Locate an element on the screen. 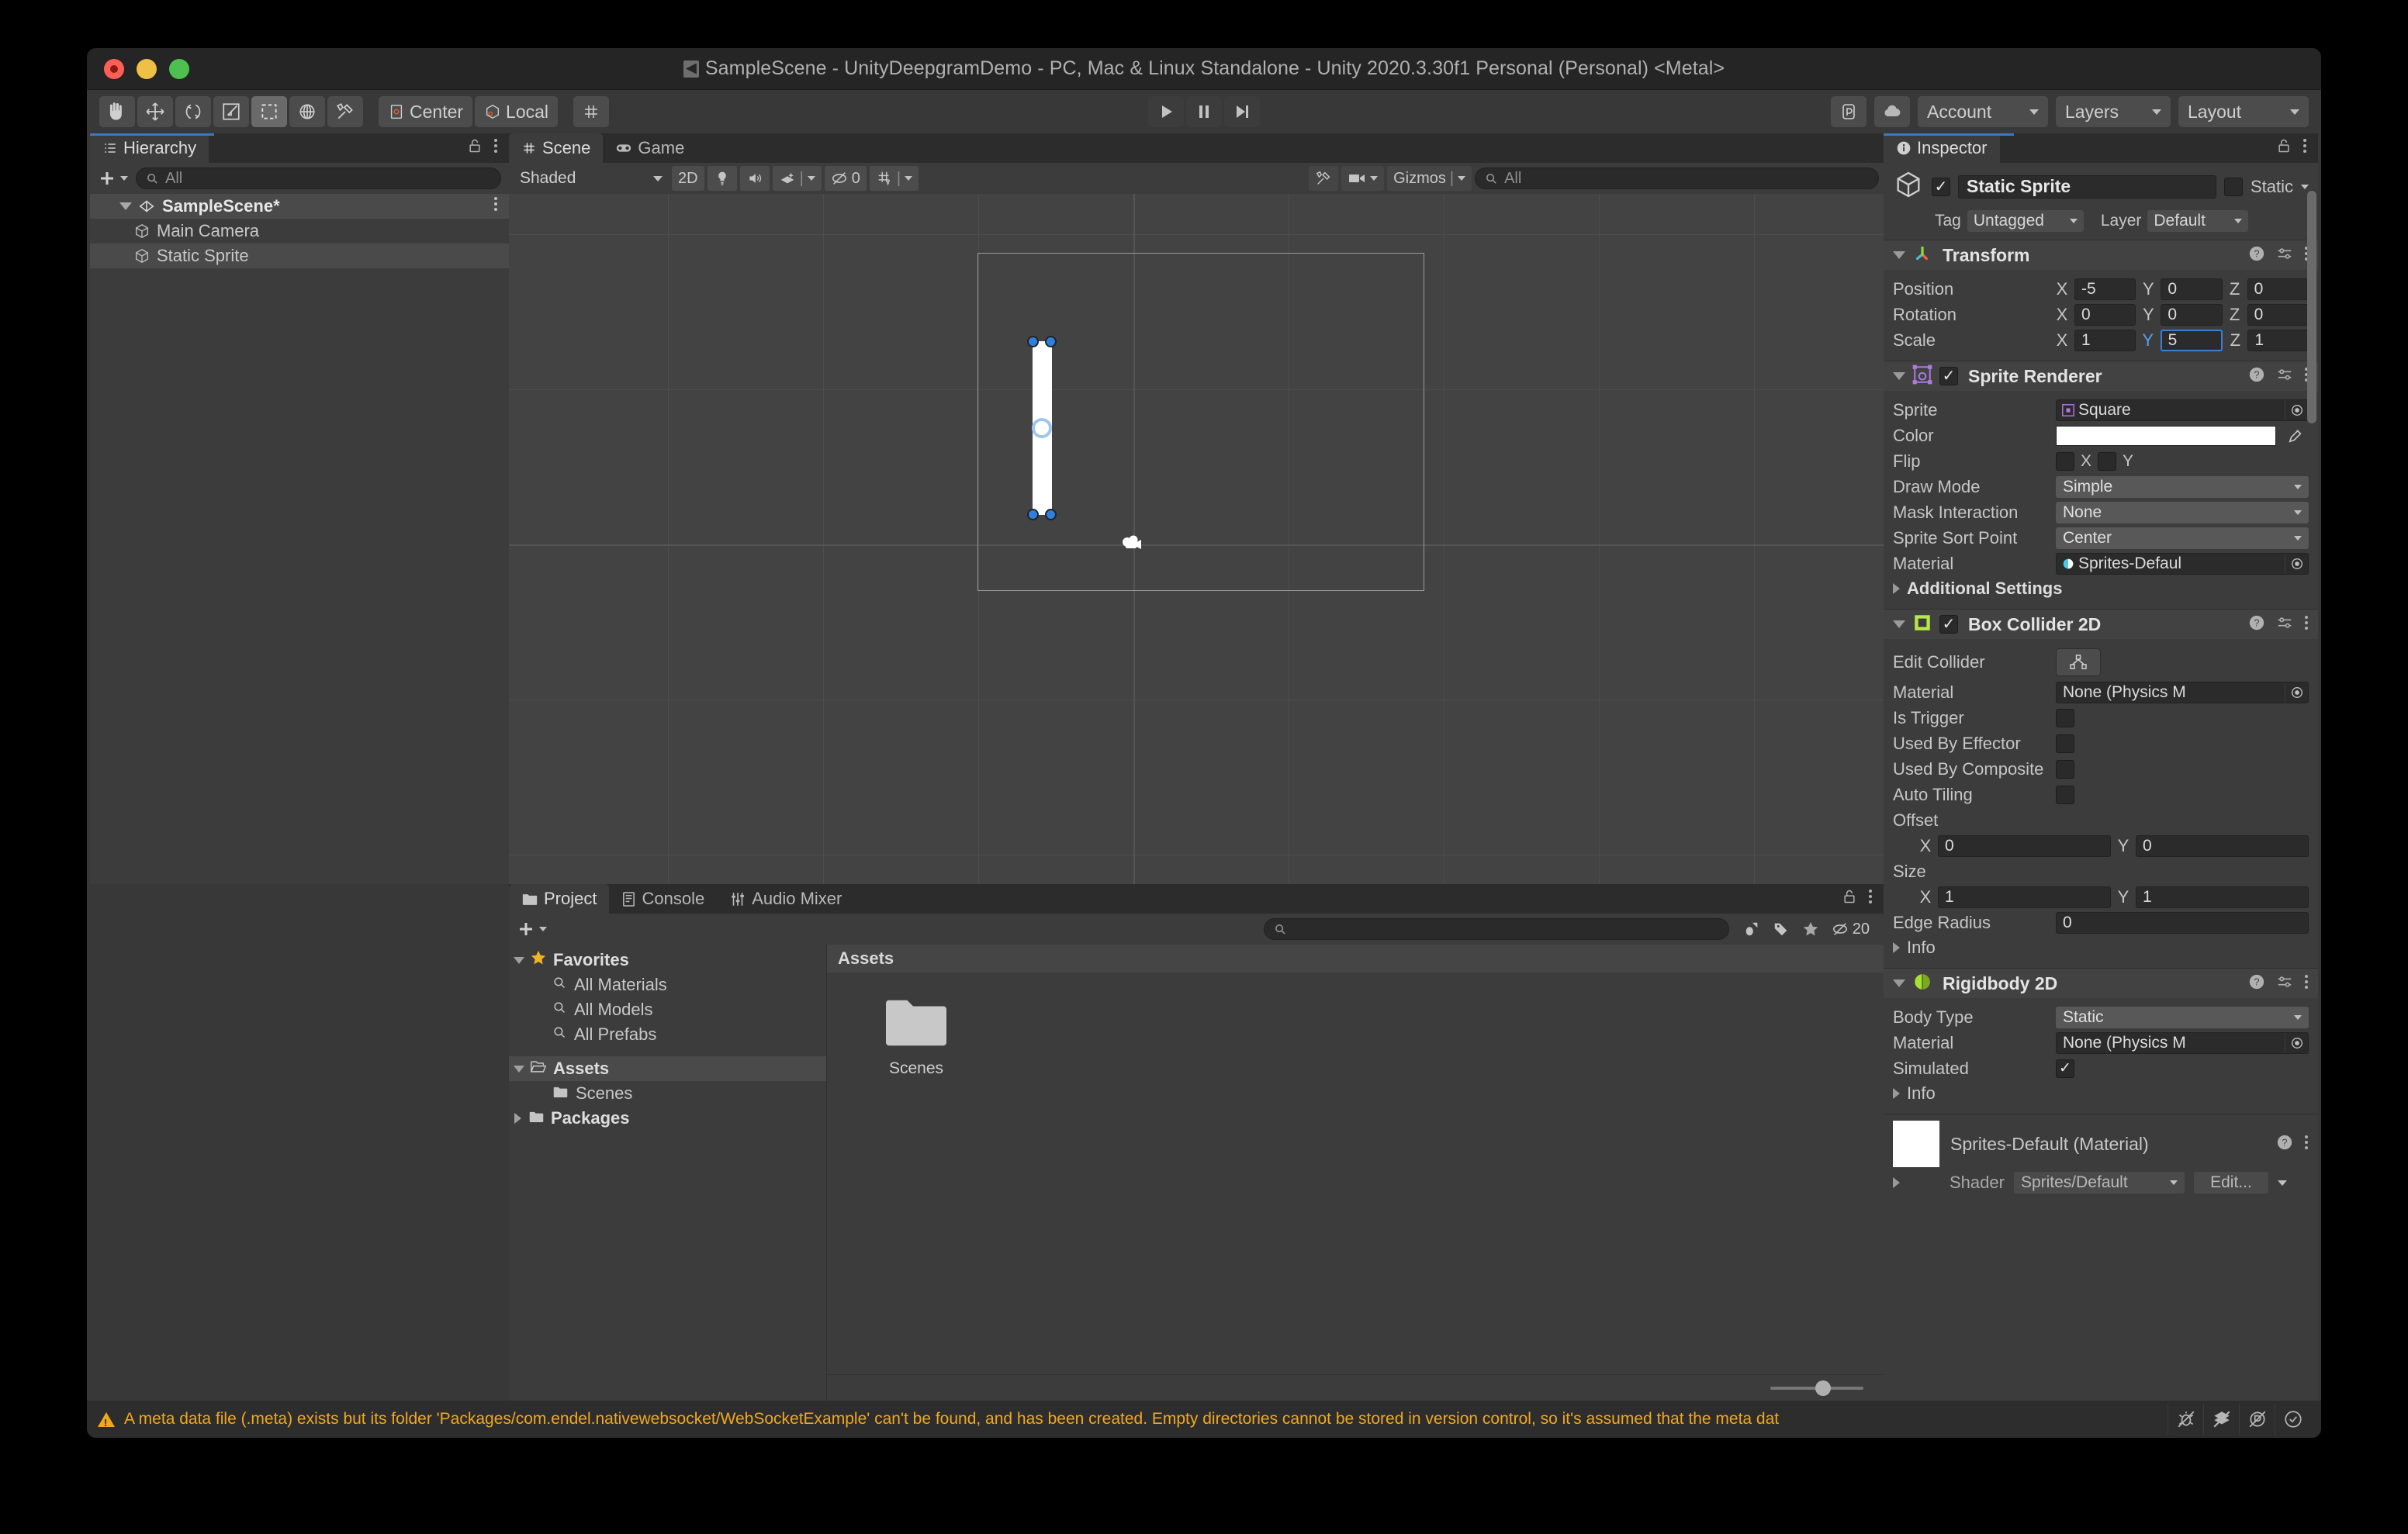 This screenshot has height=1534, width=2408. offset-x-input: 0 is located at coordinates (2024, 845).